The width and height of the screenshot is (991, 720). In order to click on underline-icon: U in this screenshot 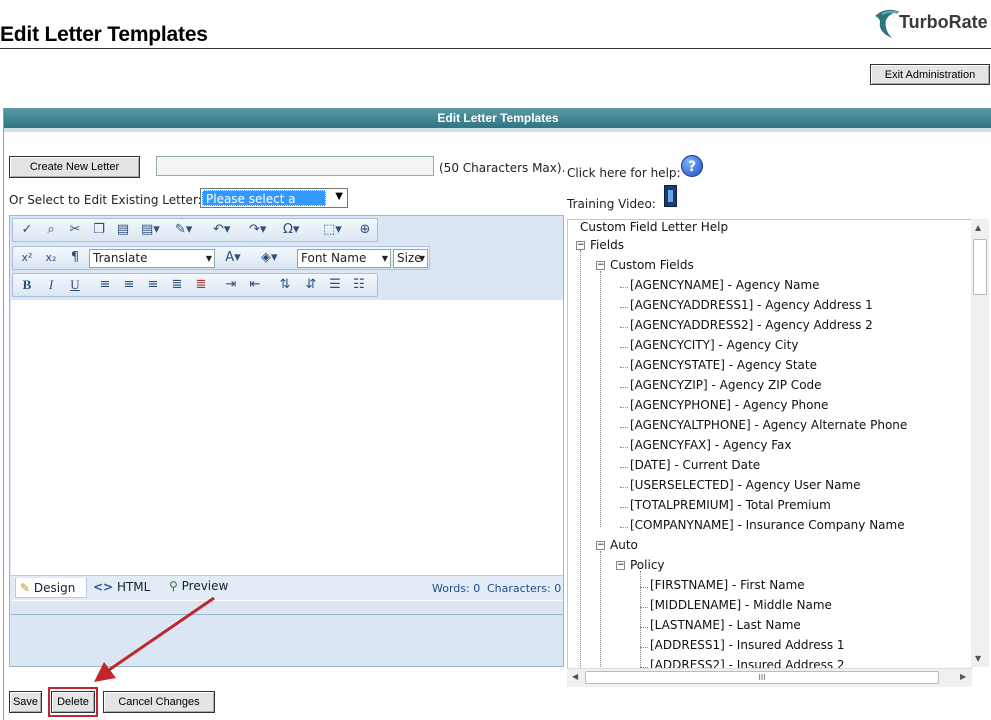, I will do `click(75, 285)`.